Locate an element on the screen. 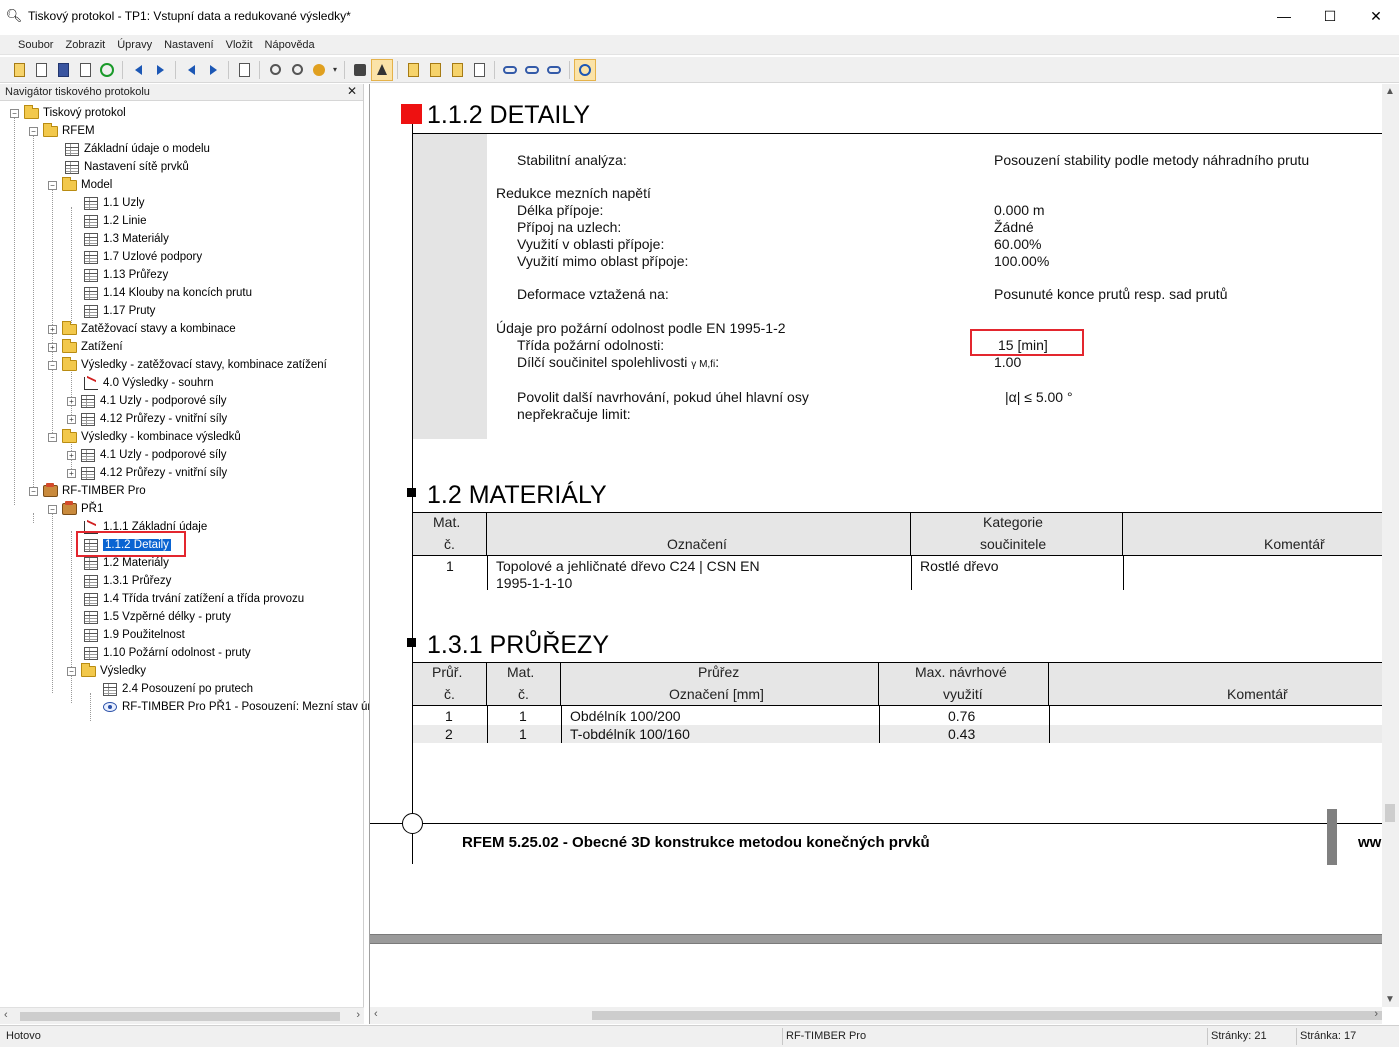 Image resolution: width=1399 pixels, height=1047 pixels. tree-item-pozarni-odolnost: 1.10 Požární odolnost - pruty is located at coordinates (167, 653).